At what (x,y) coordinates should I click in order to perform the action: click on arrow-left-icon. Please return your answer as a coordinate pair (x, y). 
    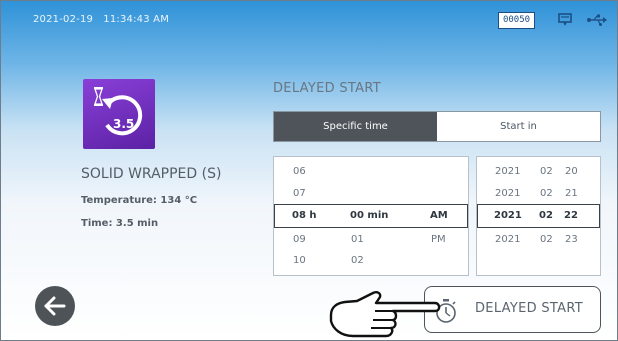
    Looking at the image, I should click on (55, 306).